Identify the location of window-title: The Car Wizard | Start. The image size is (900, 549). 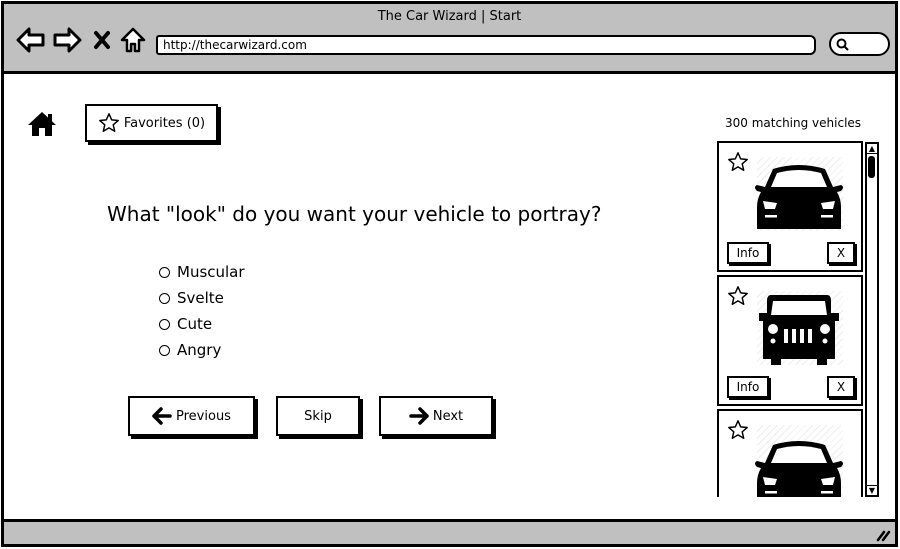
(449, 16).